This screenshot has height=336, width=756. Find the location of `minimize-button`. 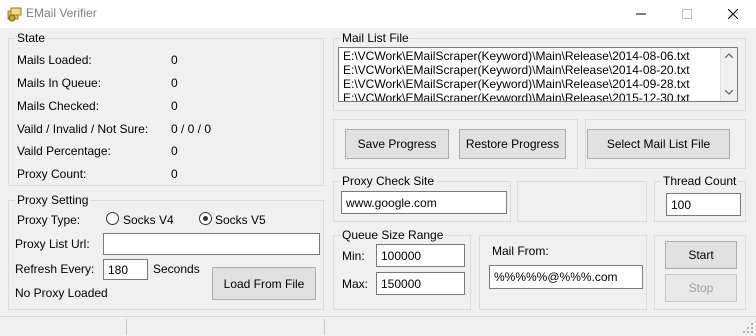

minimize-button is located at coordinates (641, 14).